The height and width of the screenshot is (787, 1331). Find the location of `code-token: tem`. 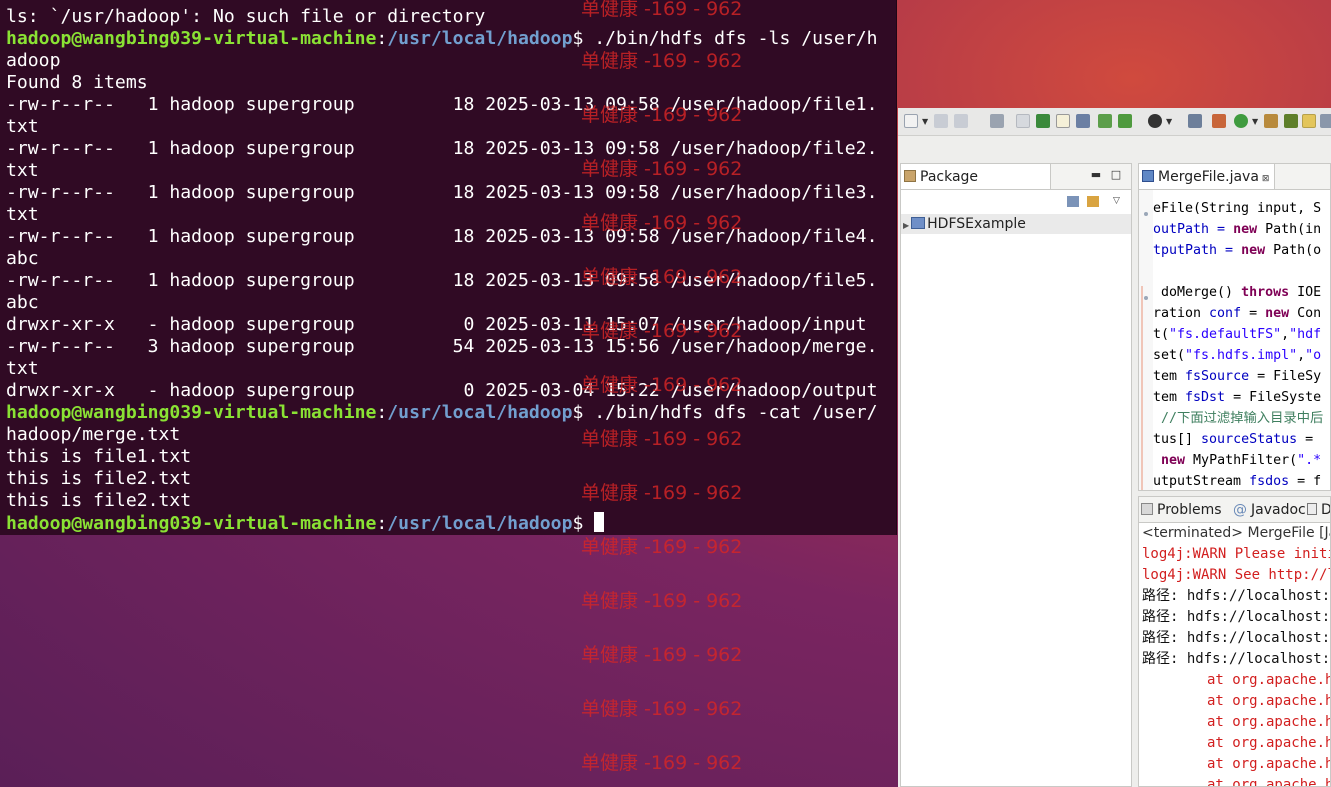

code-token: tem is located at coordinates (1169, 376).